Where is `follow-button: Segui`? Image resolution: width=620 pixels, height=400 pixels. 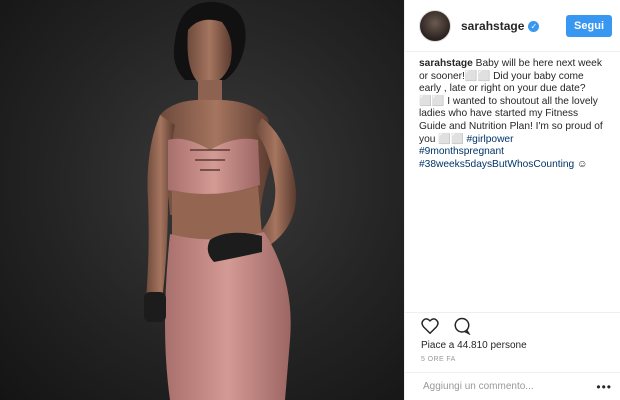
follow-button: Segui is located at coordinates (589, 25).